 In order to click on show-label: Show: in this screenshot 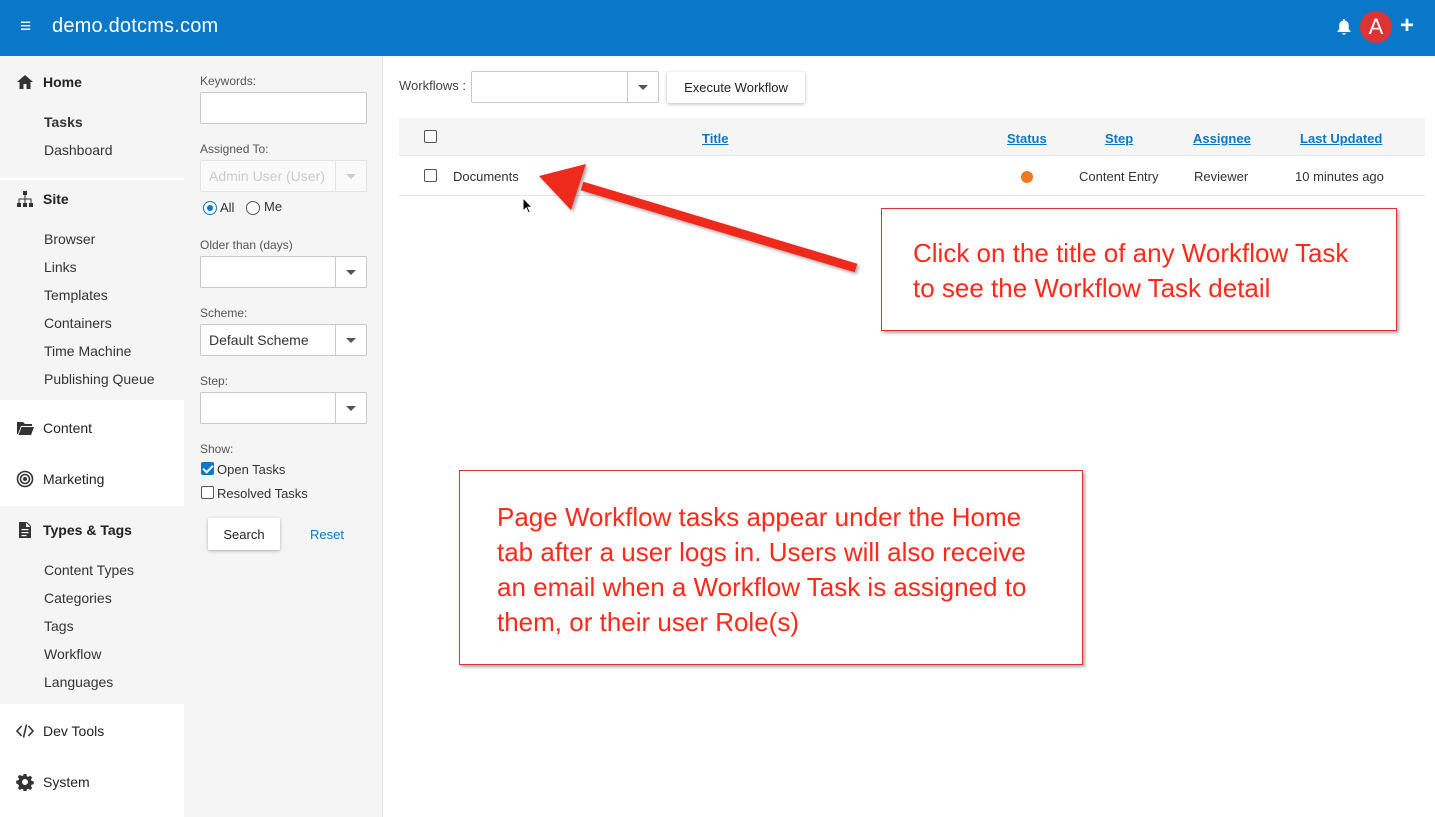, I will do `click(217, 449)`.